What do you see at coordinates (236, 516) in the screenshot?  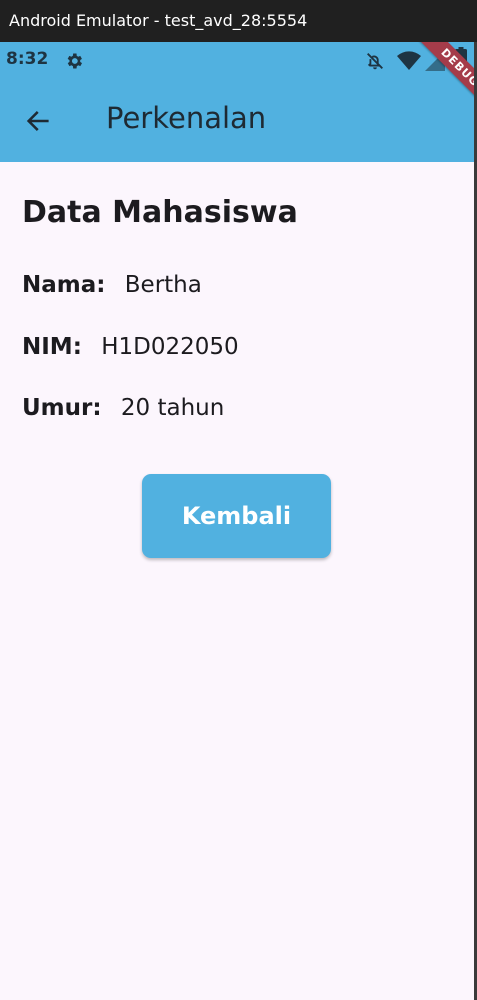 I see `back-button: Kembali` at bounding box center [236, 516].